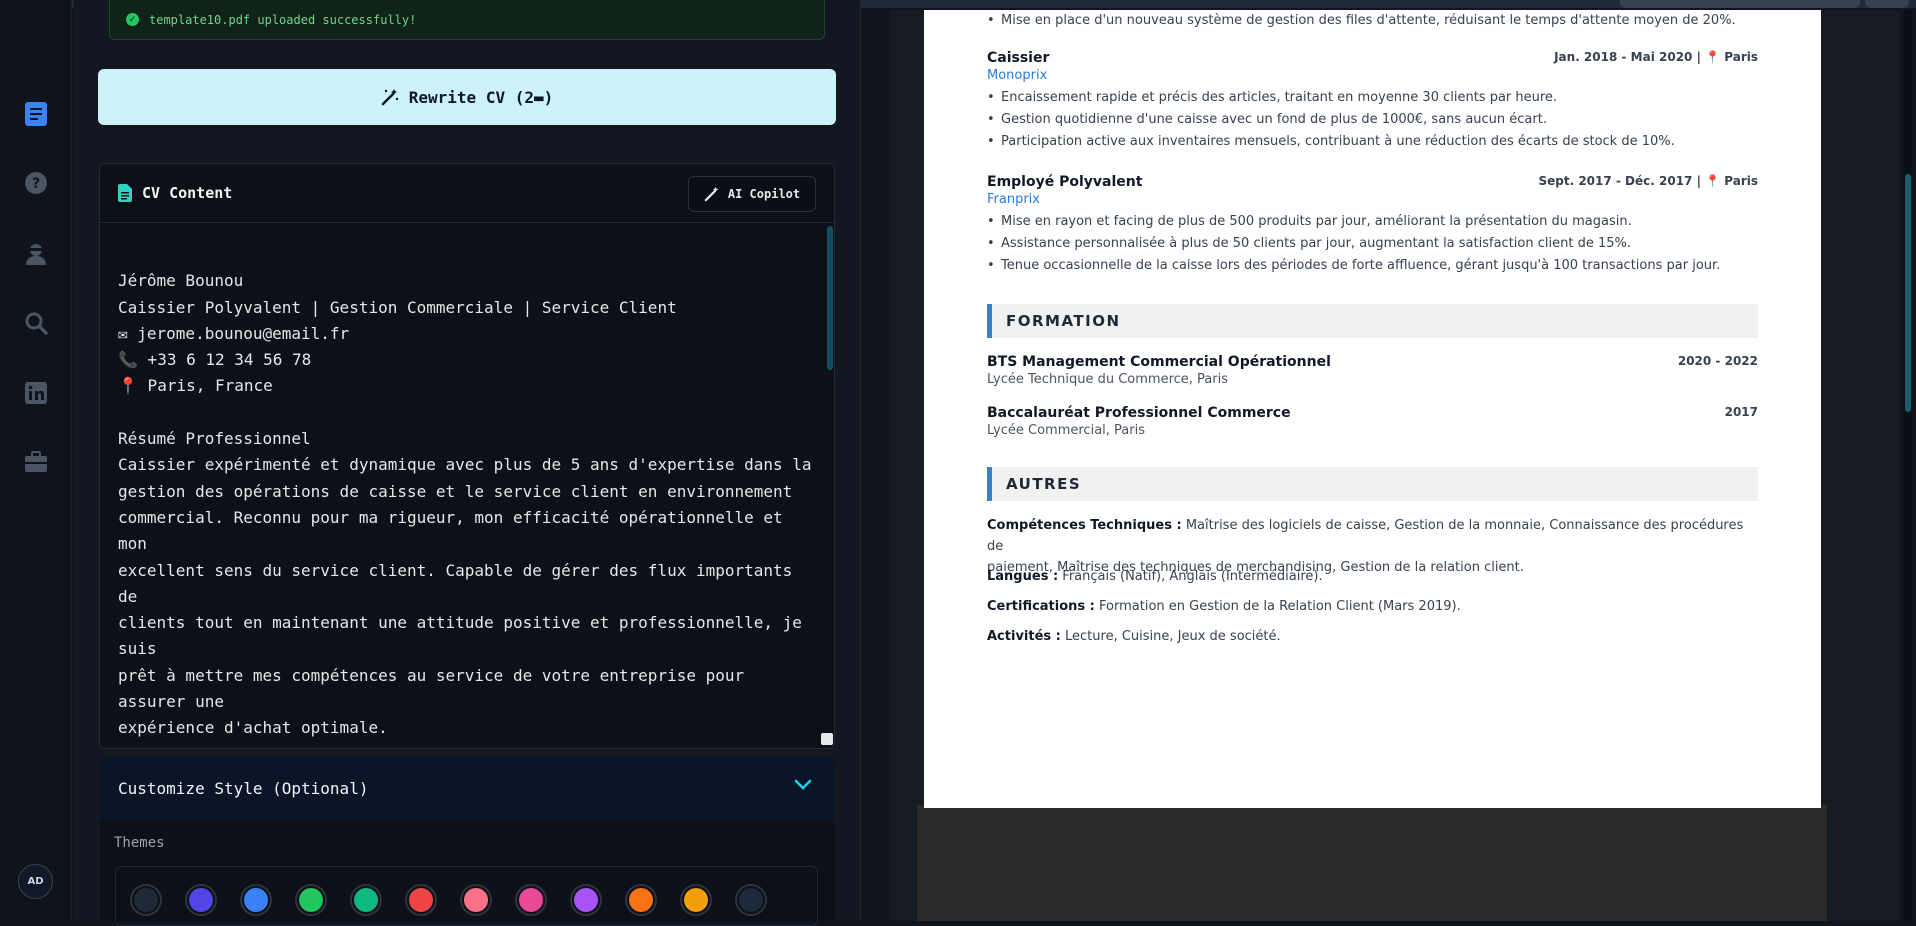  What do you see at coordinates (214, 439) in the screenshot?
I see `editor-line: Résumé Professionnel` at bounding box center [214, 439].